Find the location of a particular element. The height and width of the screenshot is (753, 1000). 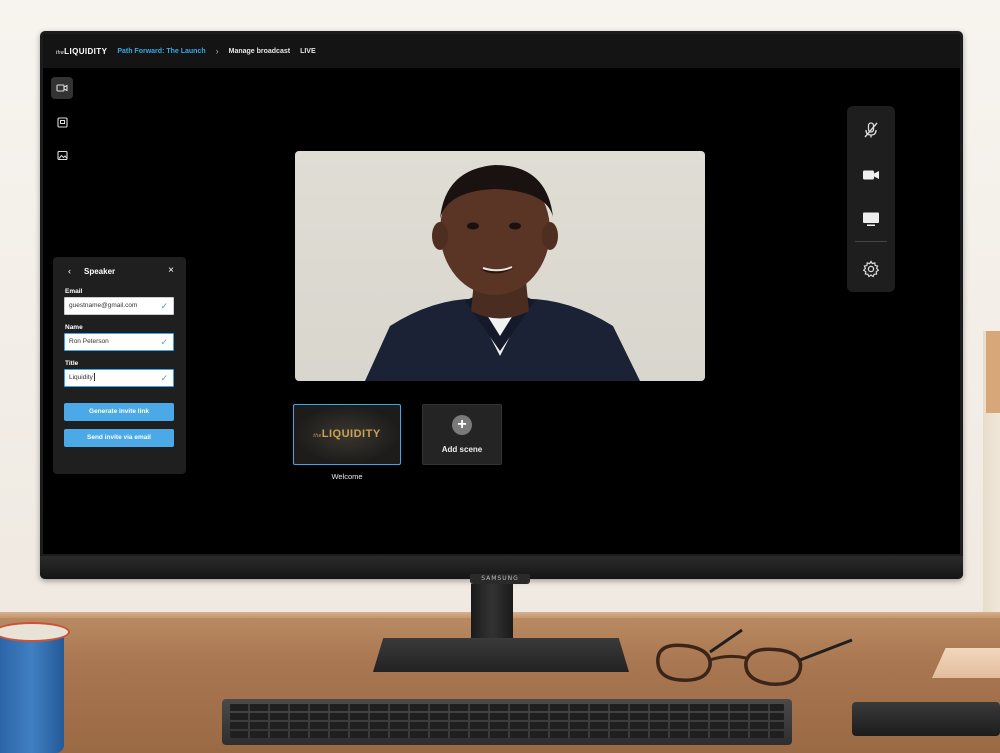

eyeglasses is located at coordinates (754, 657).